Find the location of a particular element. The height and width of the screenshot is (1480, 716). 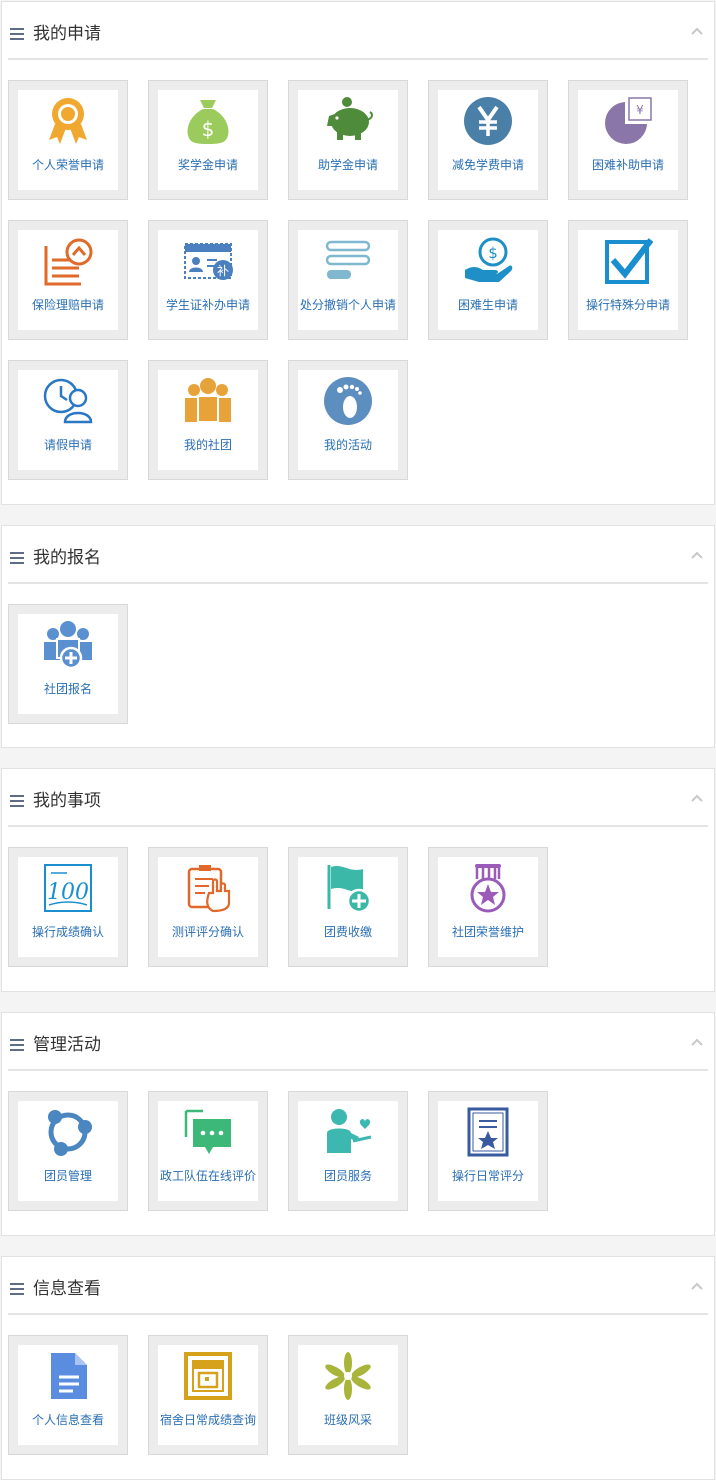

app-tile: 100 操行成绩确认 is located at coordinates (68, 907).